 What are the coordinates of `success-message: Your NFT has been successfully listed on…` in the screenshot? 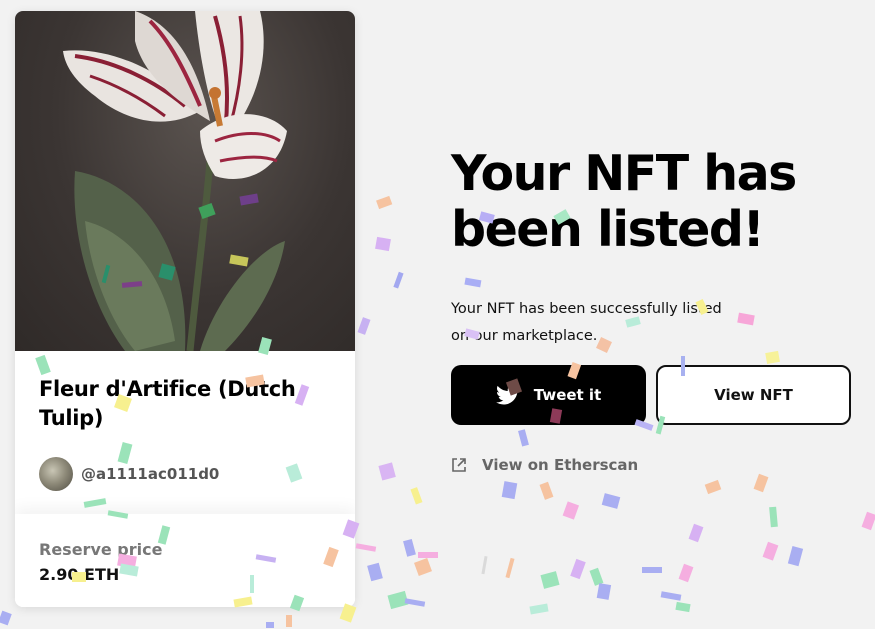 It's located at (586, 322).